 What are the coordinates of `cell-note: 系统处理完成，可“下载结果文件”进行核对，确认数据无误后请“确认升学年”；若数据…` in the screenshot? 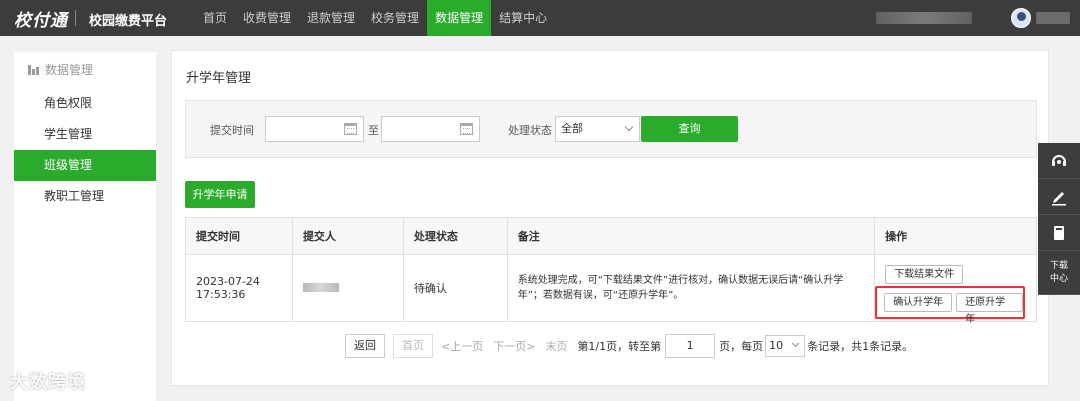 It's located at (691, 288).